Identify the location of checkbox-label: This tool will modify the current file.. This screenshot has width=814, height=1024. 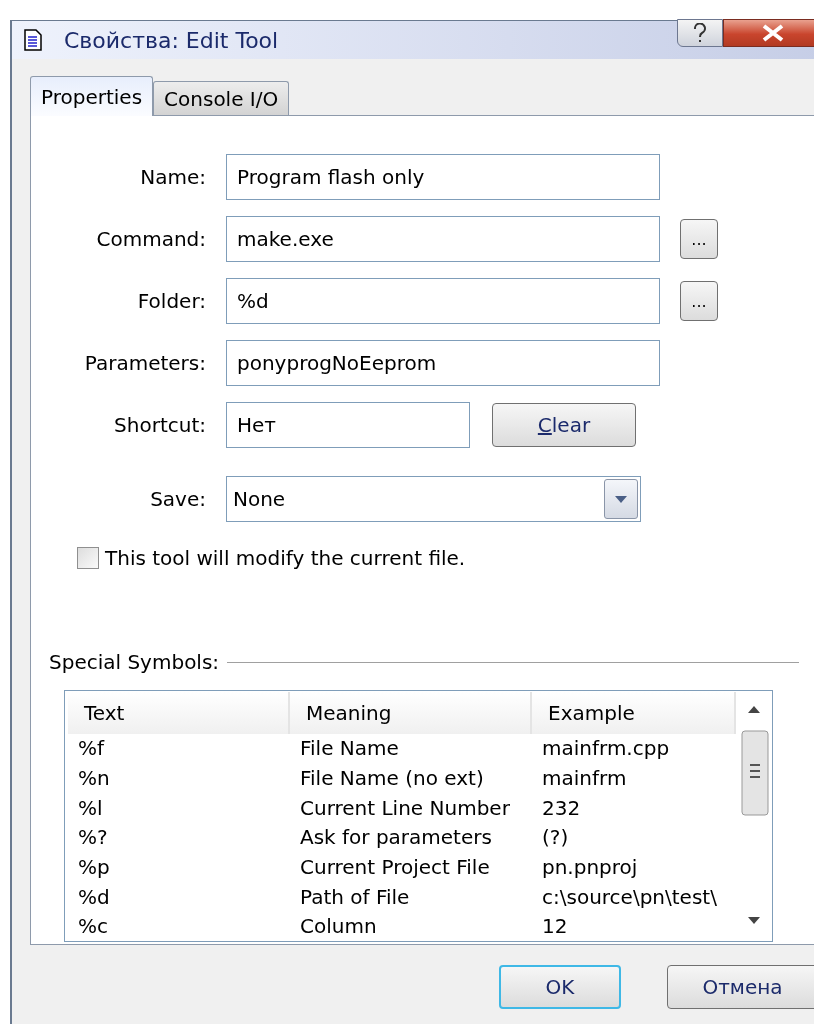
(285, 558).